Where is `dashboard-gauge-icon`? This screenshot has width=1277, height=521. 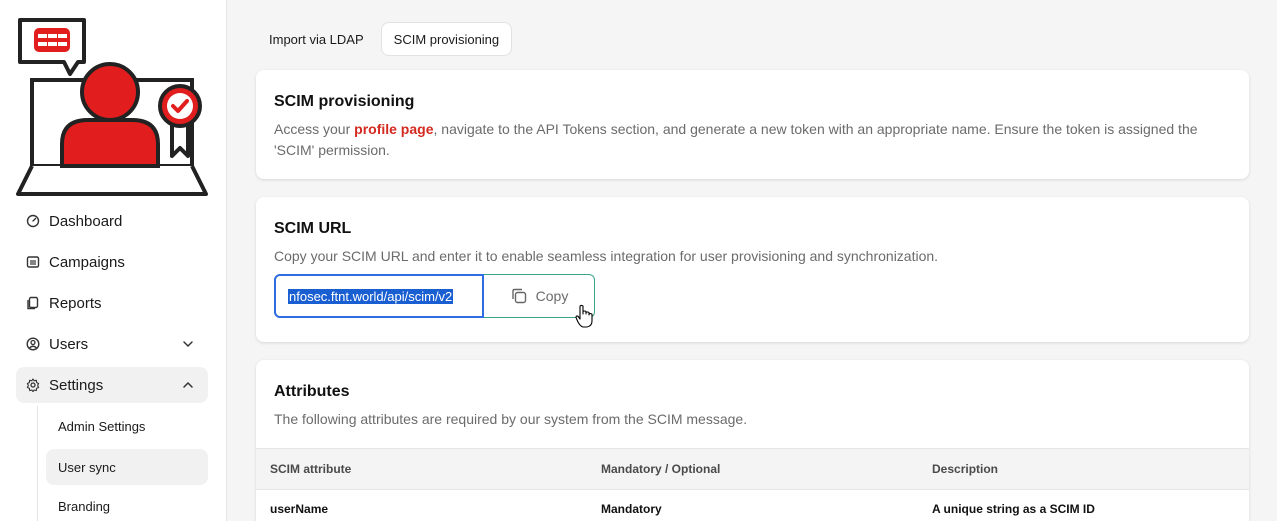
dashboard-gauge-icon is located at coordinates (33, 221).